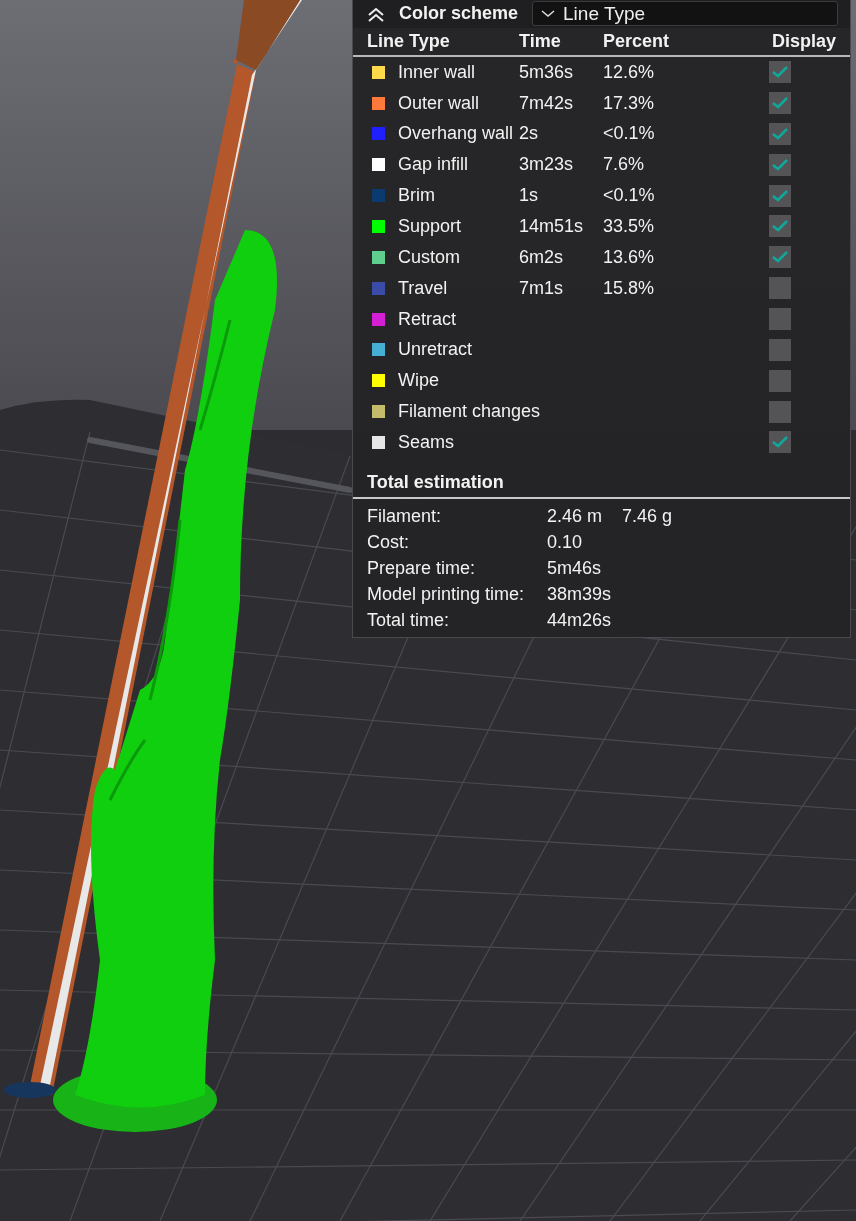 This screenshot has height=1221, width=856. I want to click on estimate-label: Prepare time:, so click(422, 568).